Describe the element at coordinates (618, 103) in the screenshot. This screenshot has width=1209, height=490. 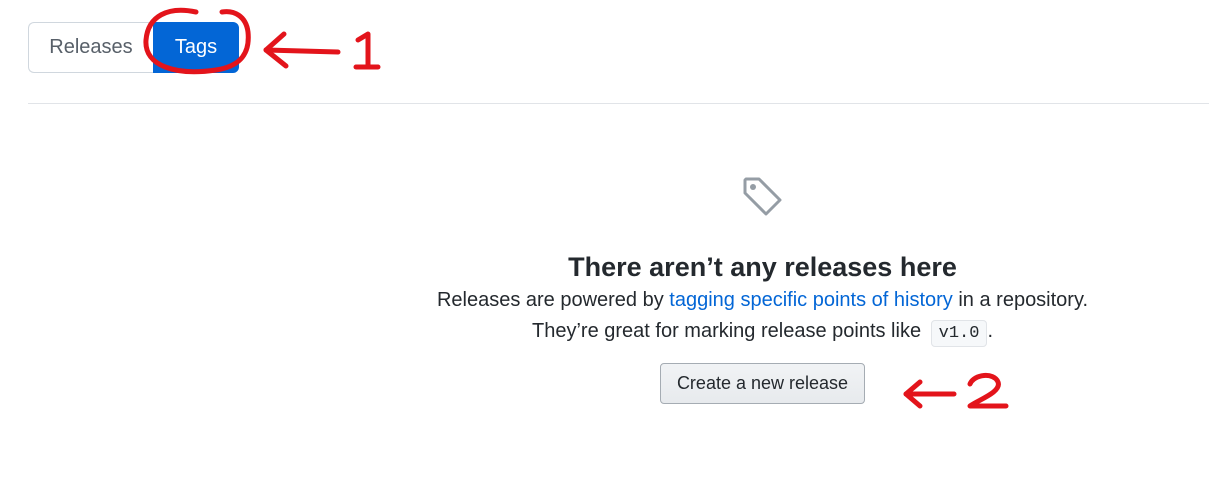
I see `header-divider` at that location.